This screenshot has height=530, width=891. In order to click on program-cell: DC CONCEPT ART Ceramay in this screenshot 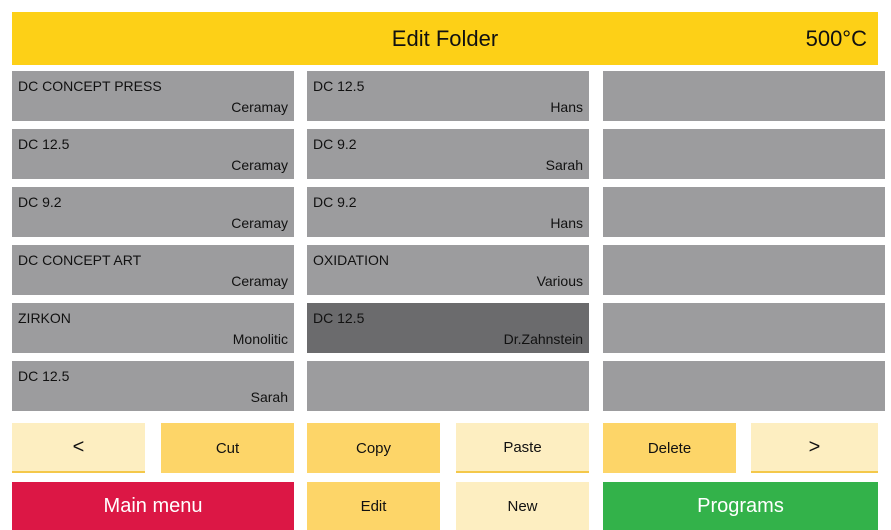, I will do `click(153, 270)`.